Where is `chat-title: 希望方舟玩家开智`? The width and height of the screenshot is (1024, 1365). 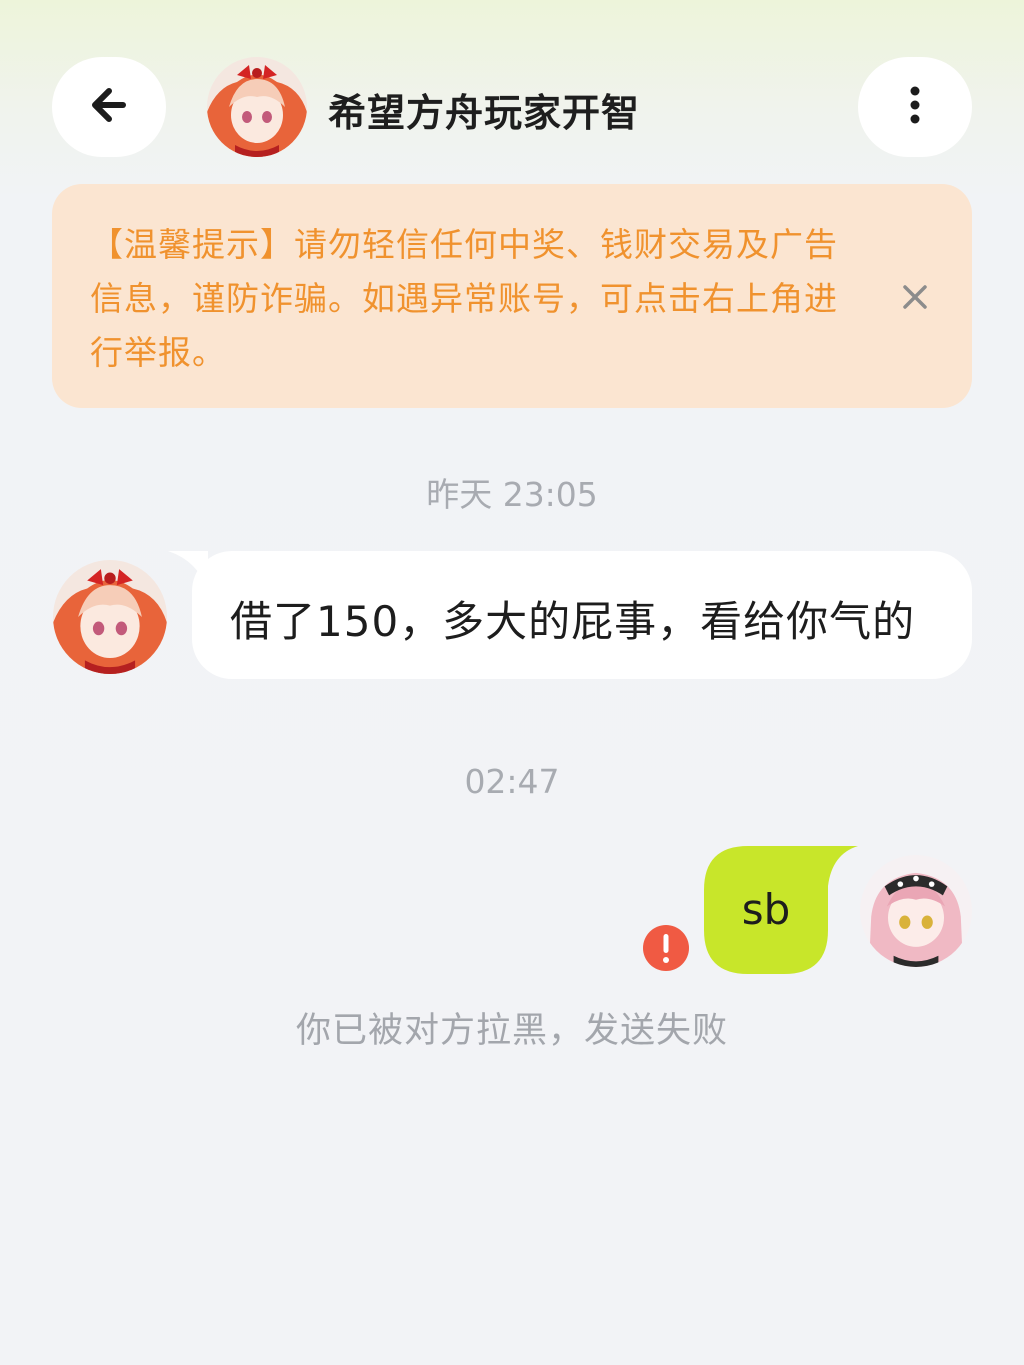 chat-title: 希望方舟玩家开智 is located at coordinates (484, 113).